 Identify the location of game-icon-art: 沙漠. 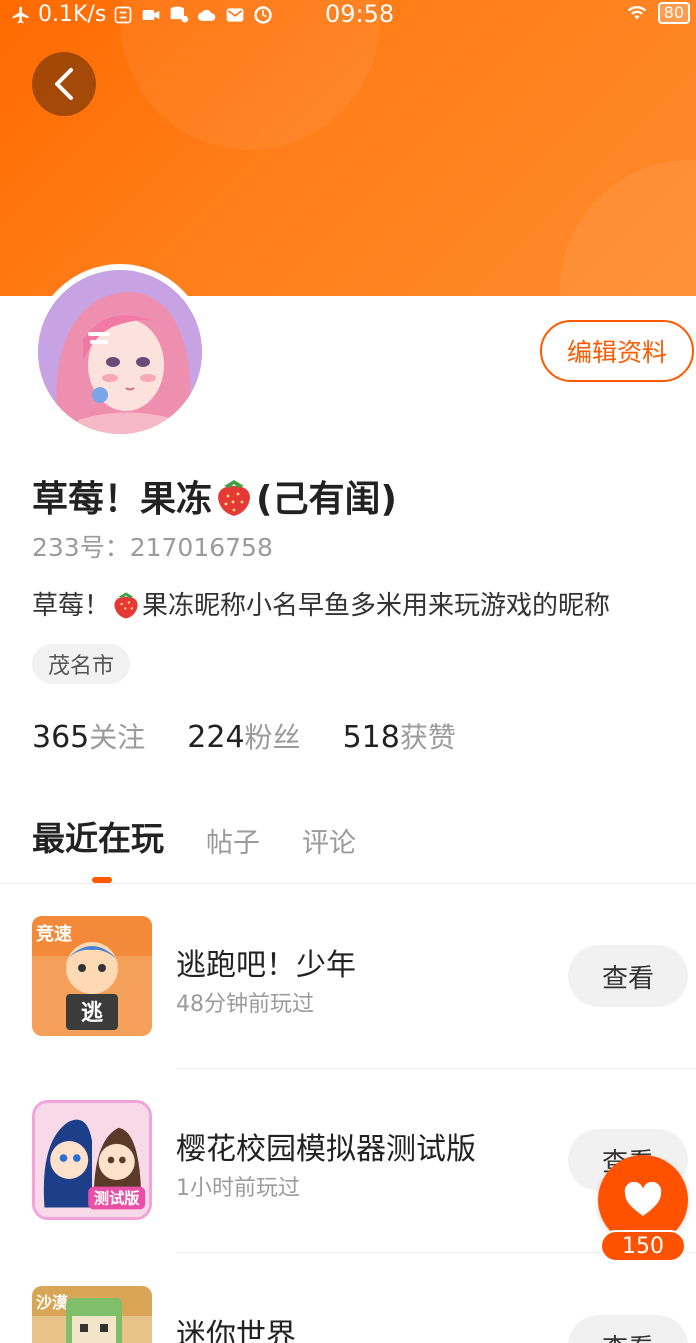
(92, 1314).